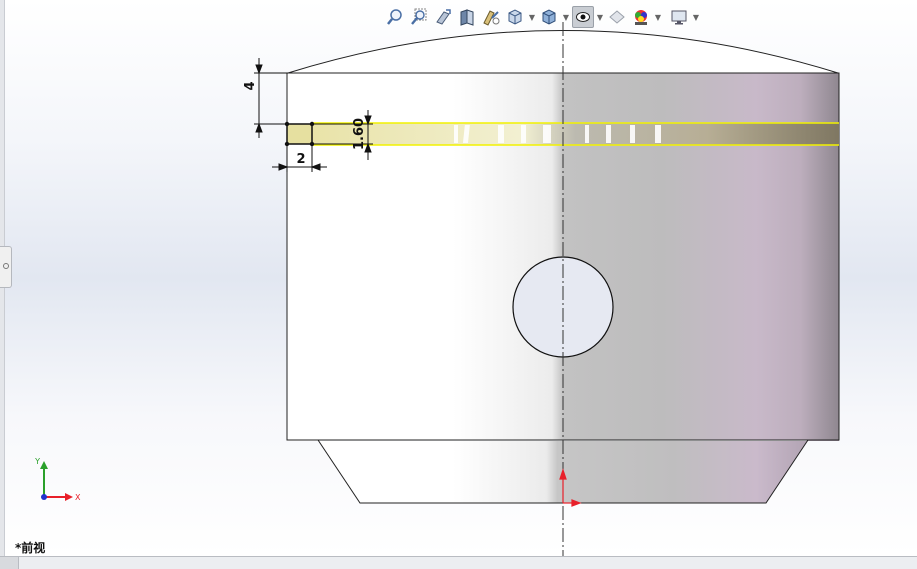  Describe the element at coordinates (491, 17) in the screenshot. I see `dynamic-annotation-icon` at that location.